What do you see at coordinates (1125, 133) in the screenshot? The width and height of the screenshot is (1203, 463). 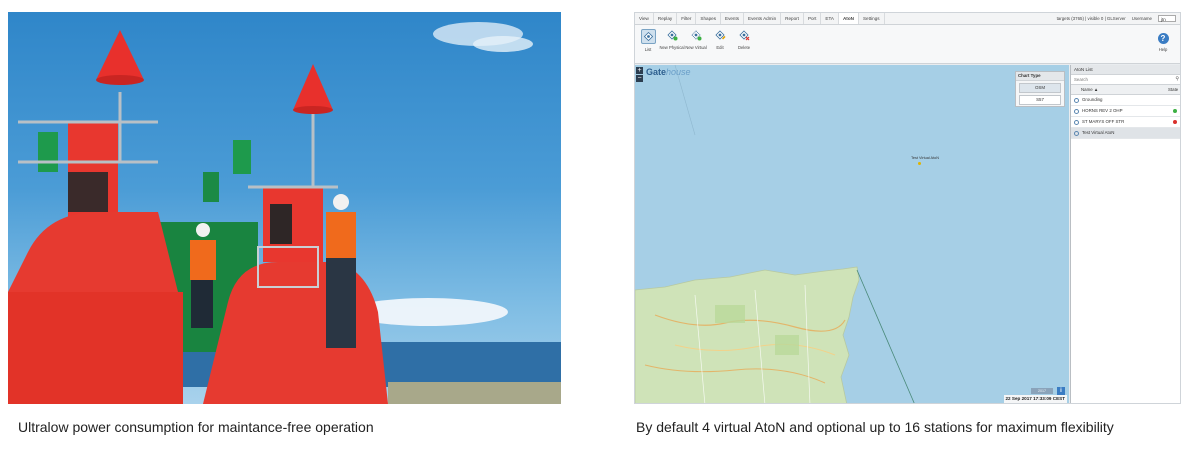 I see `aton-row-selected: Test Virtual AtoN` at bounding box center [1125, 133].